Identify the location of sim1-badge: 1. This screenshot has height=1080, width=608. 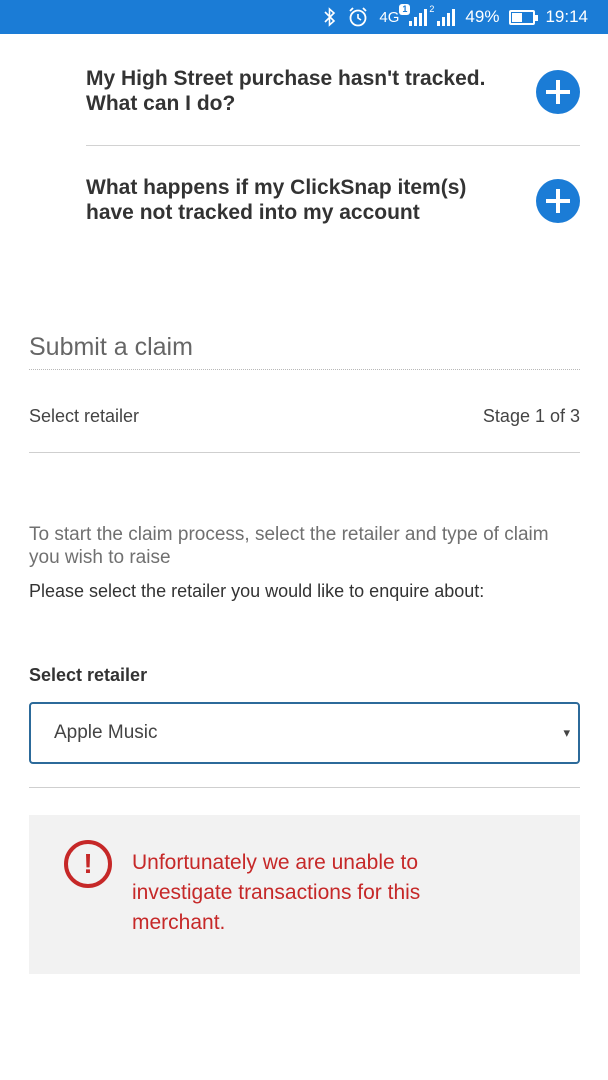
(405, 9).